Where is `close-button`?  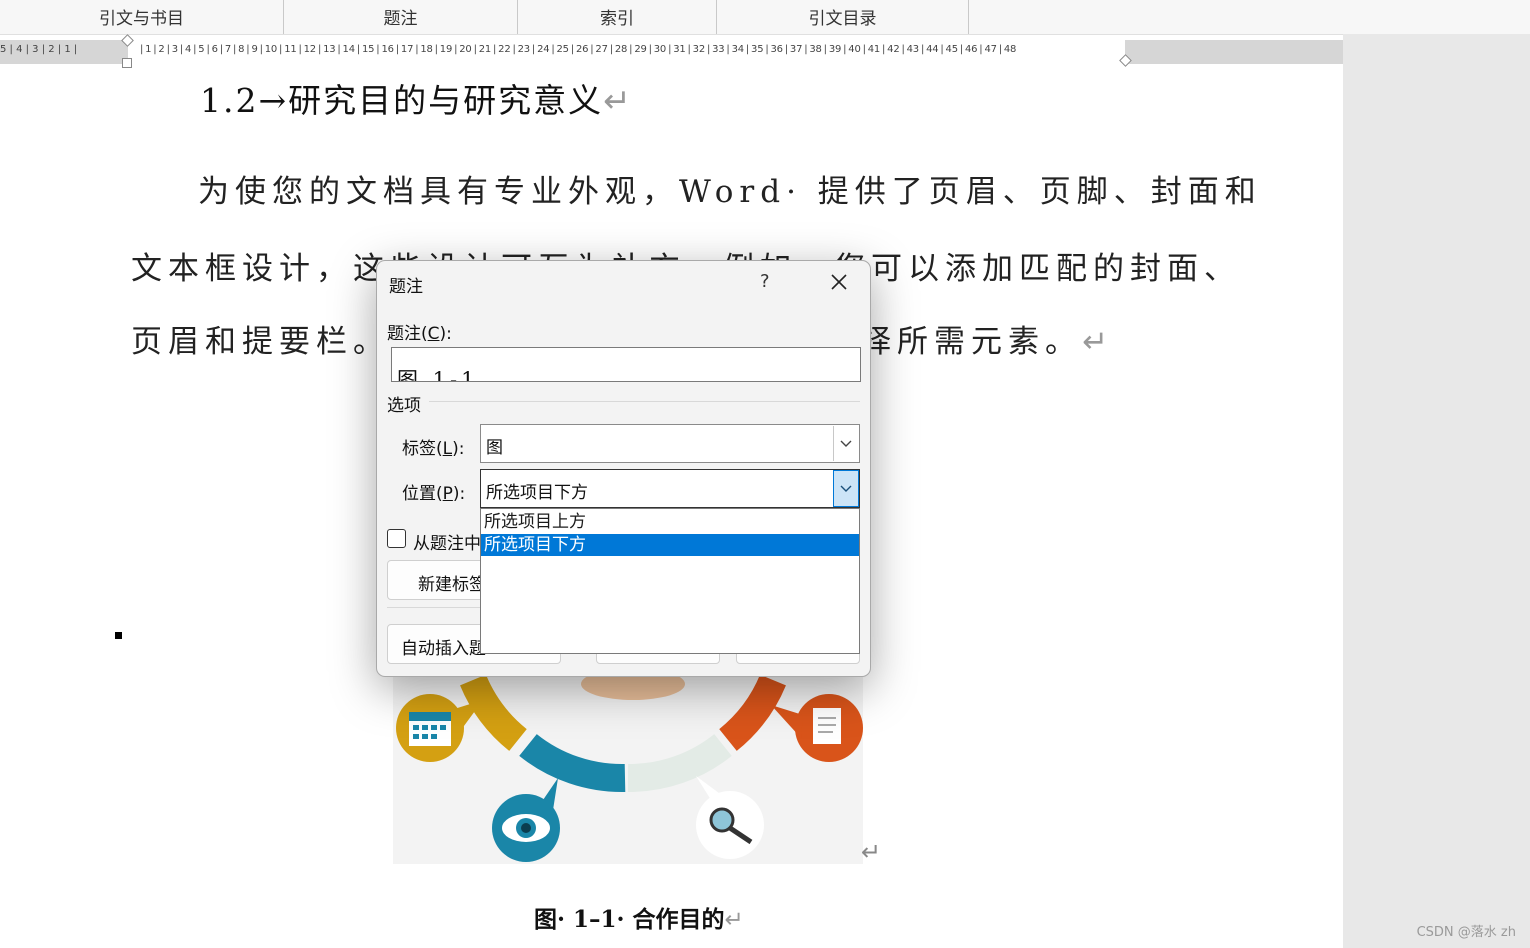
close-button is located at coordinates (839, 282).